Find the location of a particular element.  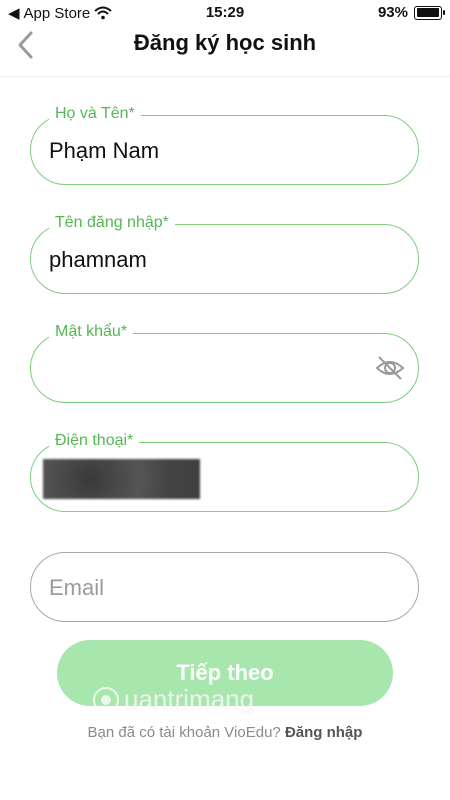

page-title: Đăng ký học sinh is located at coordinates (225, 42).